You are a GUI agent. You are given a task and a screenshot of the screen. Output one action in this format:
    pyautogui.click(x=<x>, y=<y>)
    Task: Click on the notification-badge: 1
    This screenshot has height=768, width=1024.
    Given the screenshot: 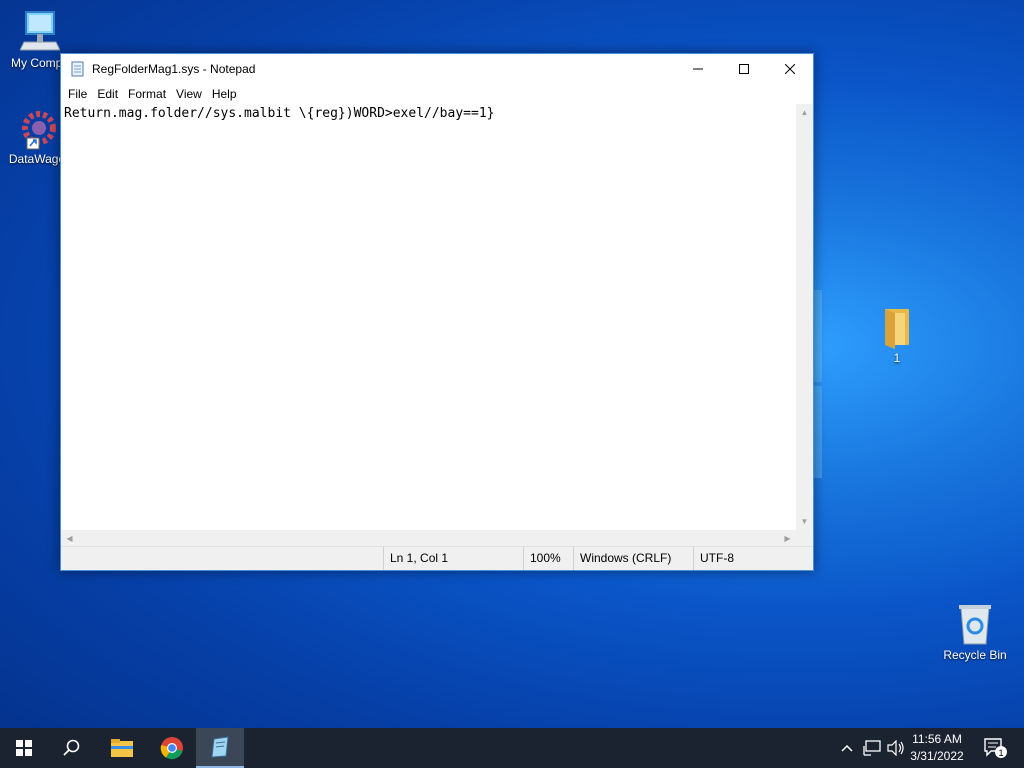 What is the action you would take?
    pyautogui.click(x=1000, y=753)
    